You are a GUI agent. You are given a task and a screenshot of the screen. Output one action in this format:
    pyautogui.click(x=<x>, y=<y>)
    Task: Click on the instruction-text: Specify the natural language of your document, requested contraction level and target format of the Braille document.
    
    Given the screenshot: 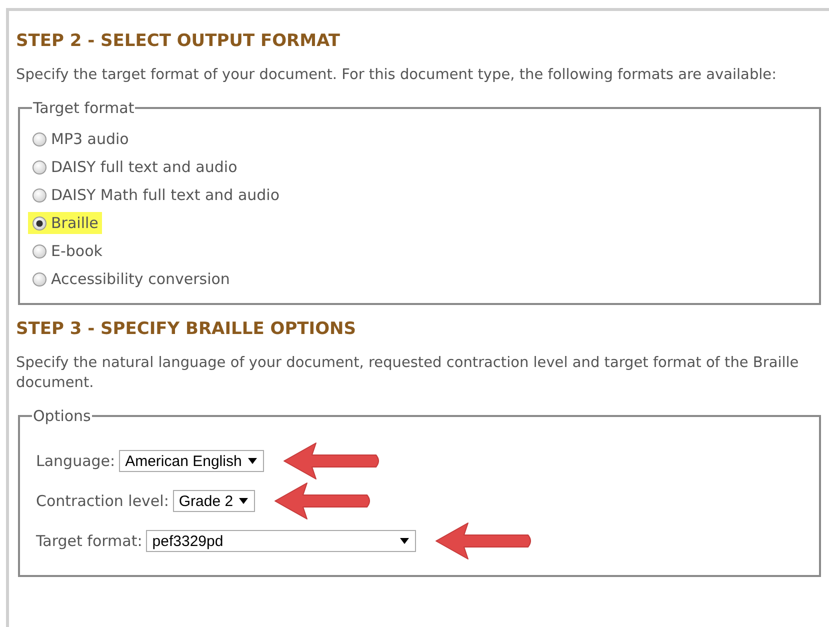 What is the action you would take?
    pyautogui.click(x=408, y=373)
    